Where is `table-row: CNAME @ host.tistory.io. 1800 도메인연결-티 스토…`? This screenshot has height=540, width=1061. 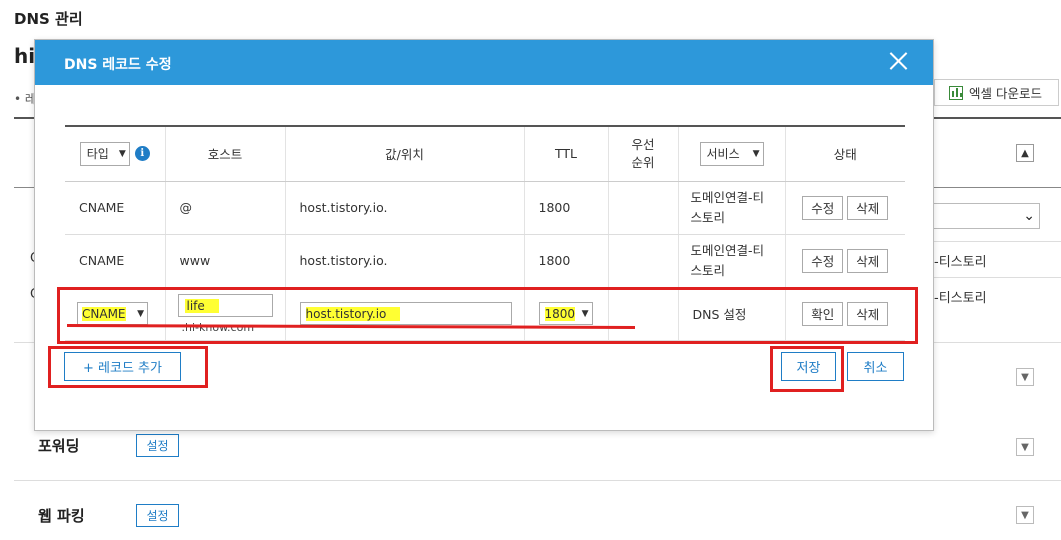 table-row: CNAME @ host.tistory.io. 1800 도메인연결-티 스토… is located at coordinates (485, 208).